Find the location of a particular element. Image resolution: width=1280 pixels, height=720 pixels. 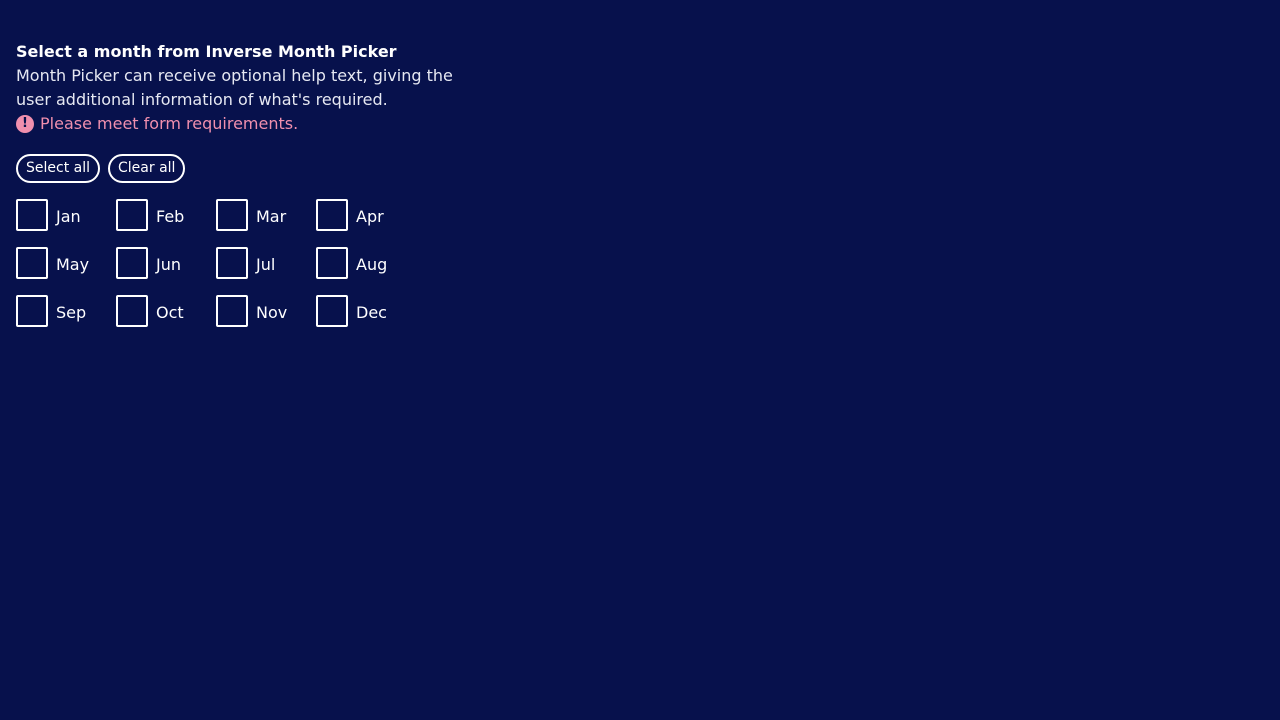

month-option: Sep is located at coordinates (66, 311).